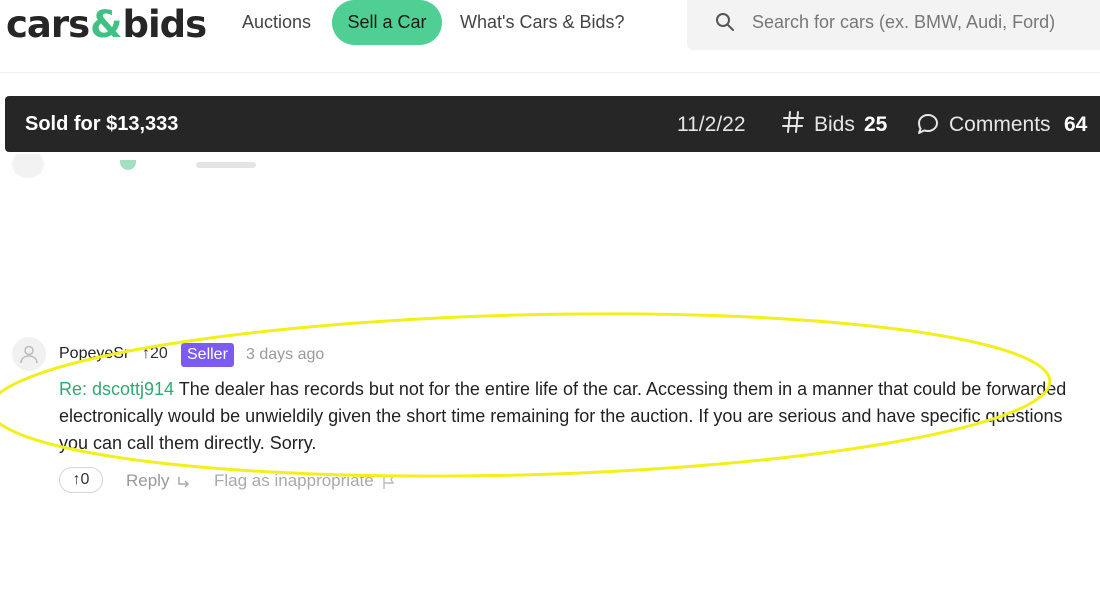 The image size is (1100, 600). Describe the element at coordinates (917, 22) in the screenshot. I see `search-input` at that location.